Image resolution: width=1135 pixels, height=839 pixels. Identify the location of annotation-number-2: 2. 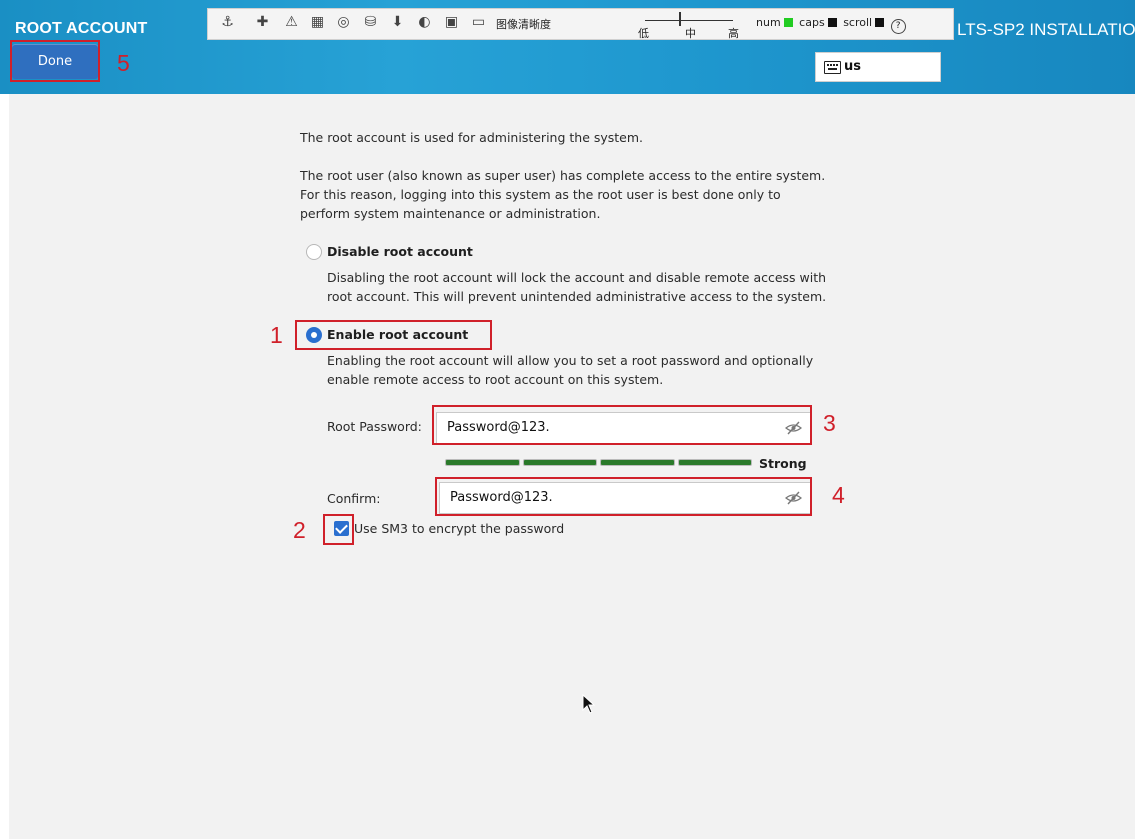
(299, 530).